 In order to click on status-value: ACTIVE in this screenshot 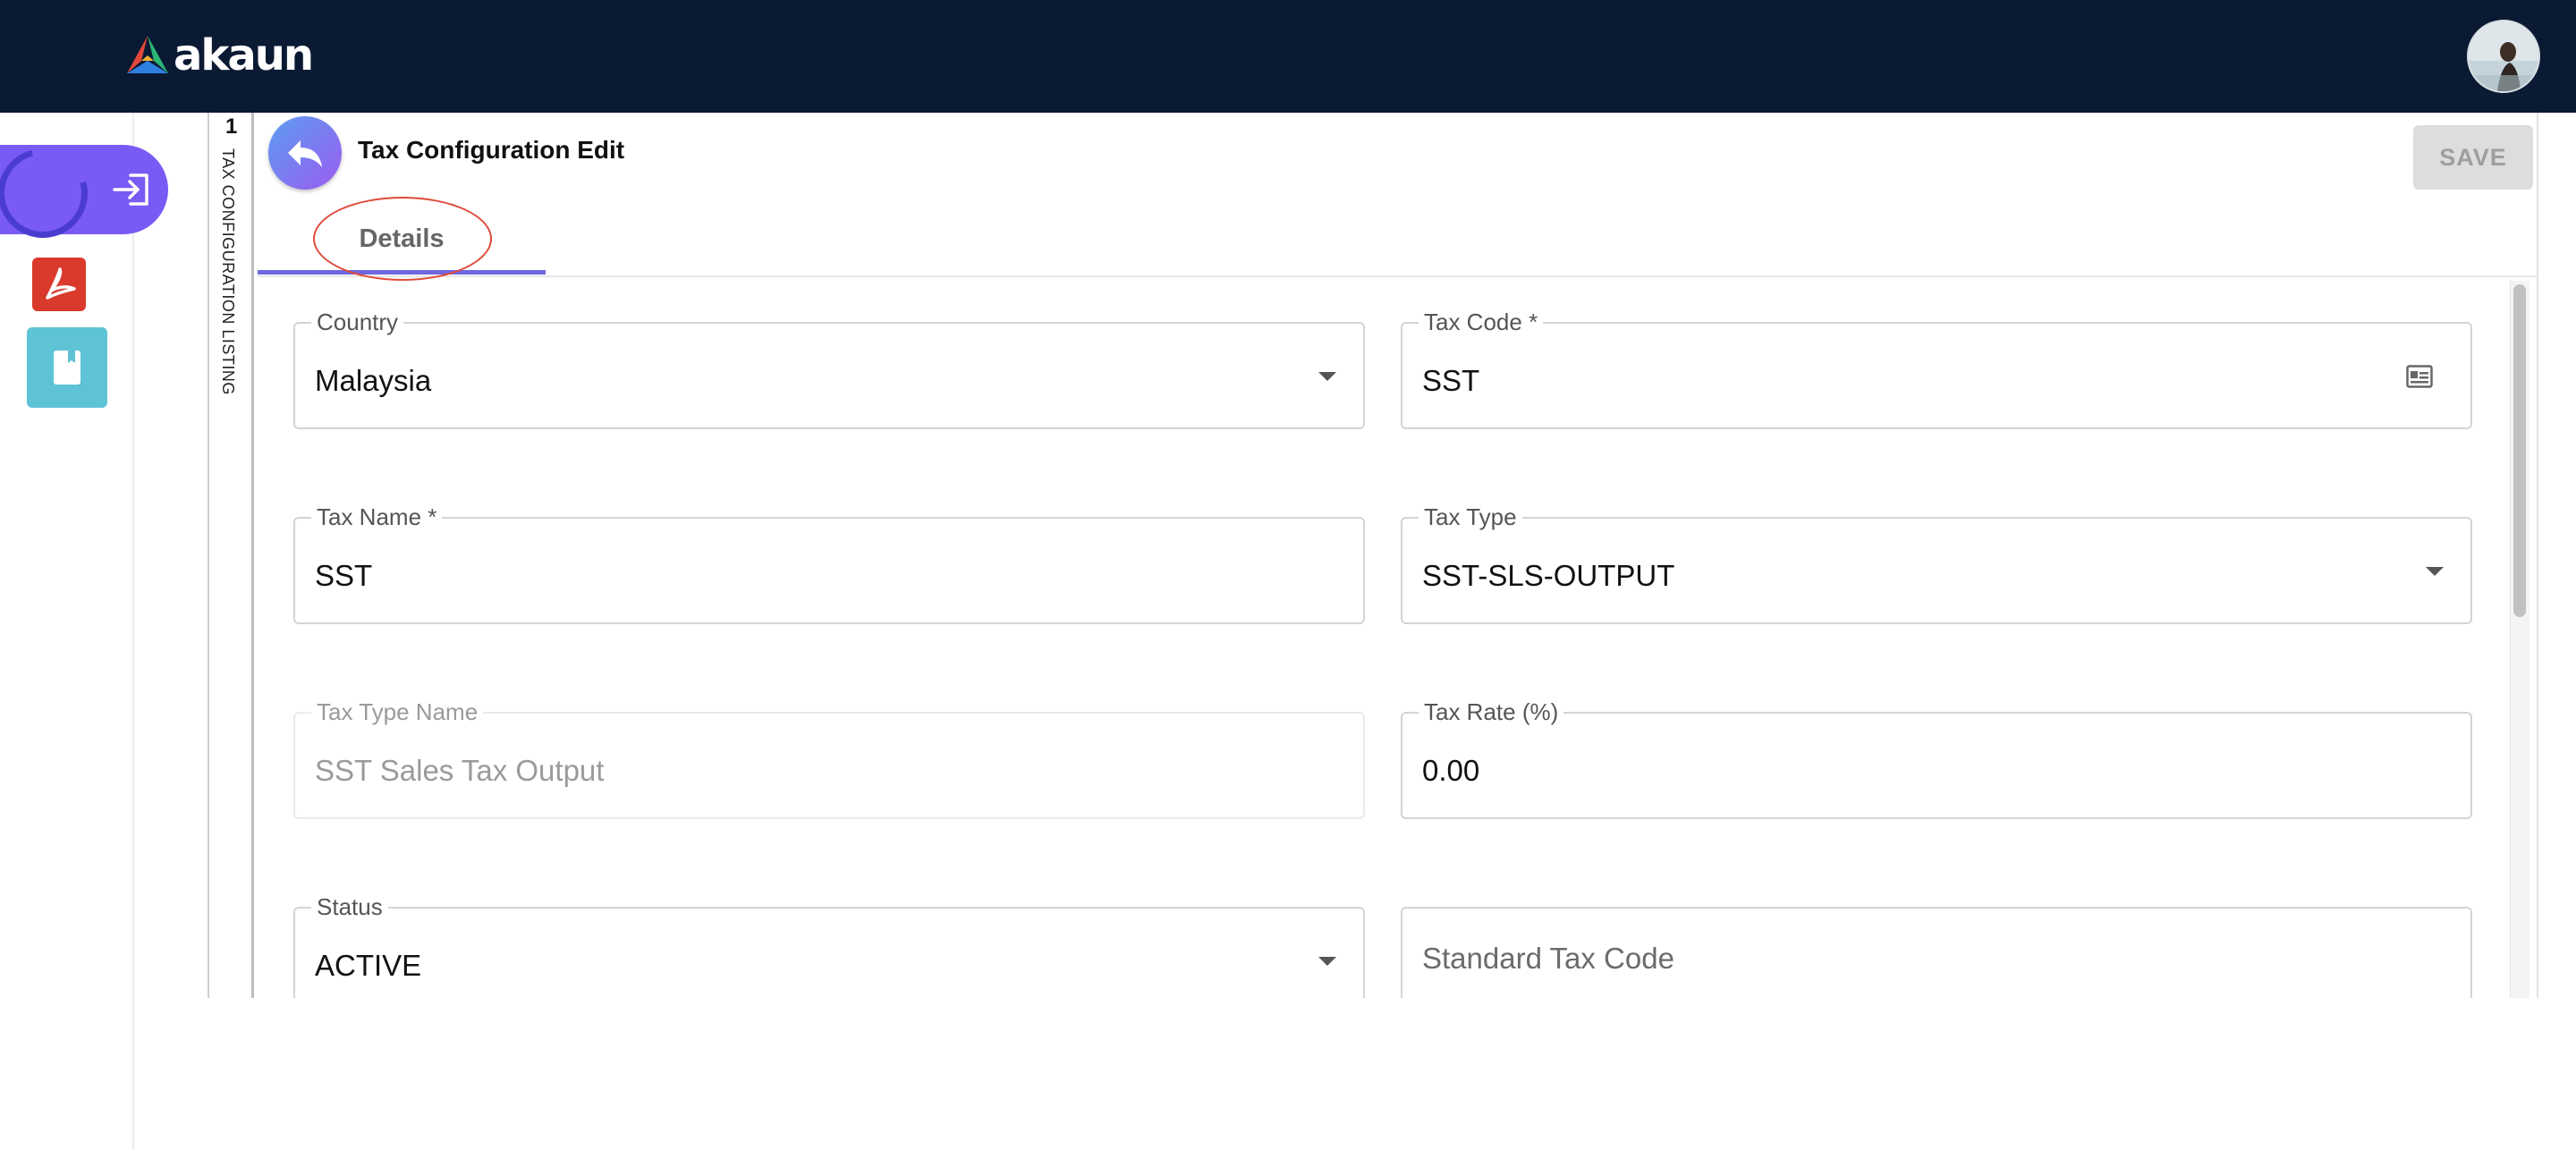, I will do `click(368, 965)`.